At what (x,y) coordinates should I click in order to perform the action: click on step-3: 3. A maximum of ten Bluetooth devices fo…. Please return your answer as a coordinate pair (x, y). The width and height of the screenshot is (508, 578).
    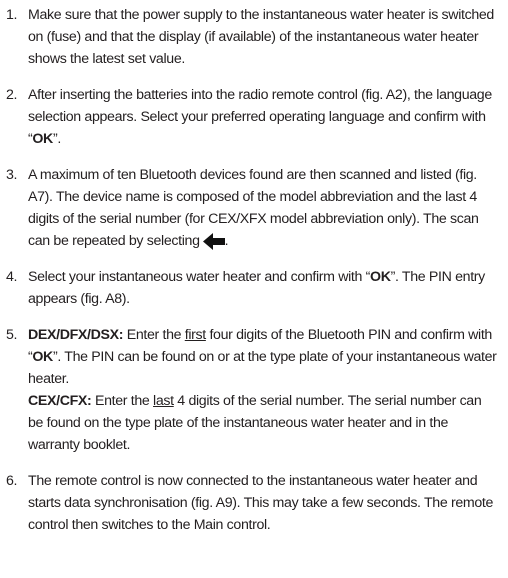
    Looking at the image, I should click on (252, 208).